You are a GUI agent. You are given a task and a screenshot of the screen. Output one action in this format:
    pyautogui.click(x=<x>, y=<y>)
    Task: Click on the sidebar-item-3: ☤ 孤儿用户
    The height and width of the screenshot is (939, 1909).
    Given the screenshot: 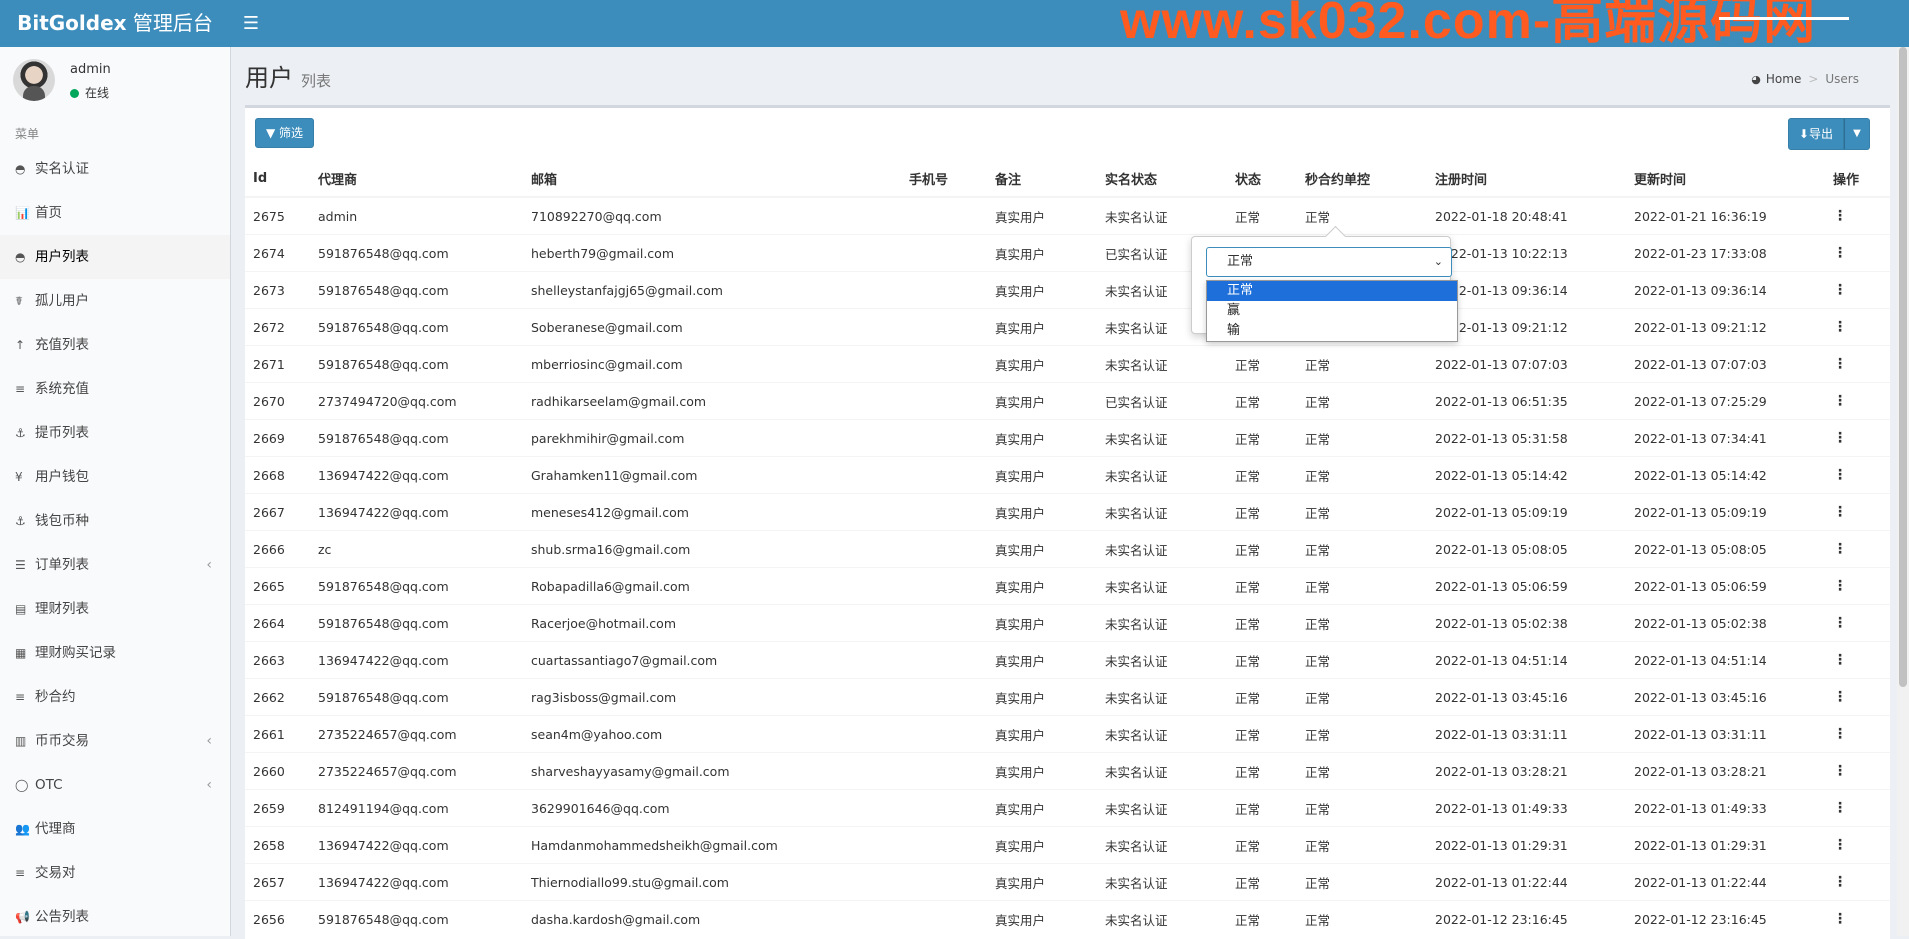 What is the action you would take?
    pyautogui.click(x=115, y=301)
    